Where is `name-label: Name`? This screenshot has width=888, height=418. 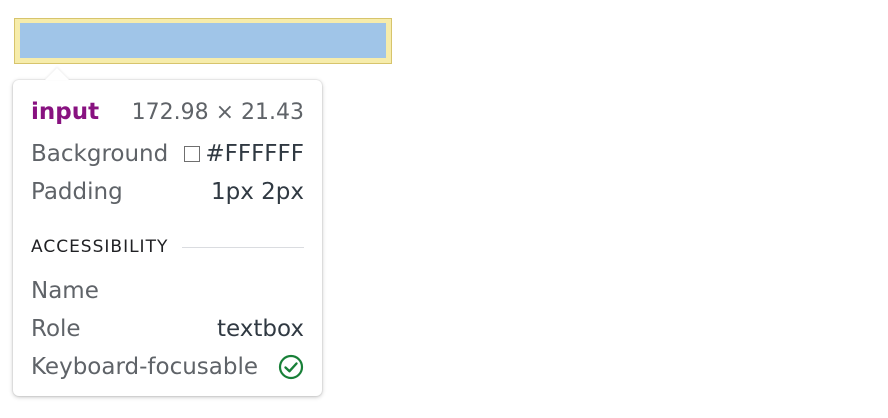
name-label: Name is located at coordinates (65, 291).